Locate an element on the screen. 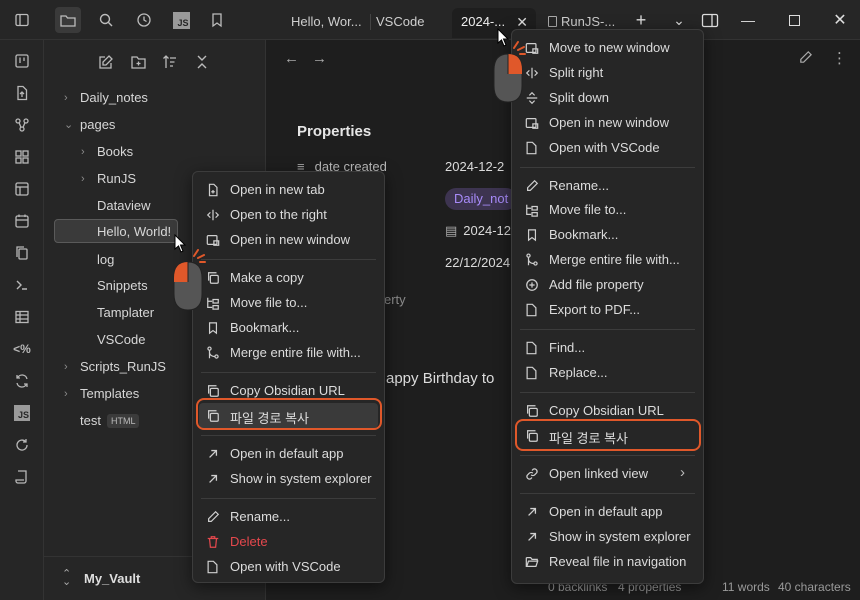 The image size is (860, 600). forward-arrow-icon: → is located at coordinates (319, 58).